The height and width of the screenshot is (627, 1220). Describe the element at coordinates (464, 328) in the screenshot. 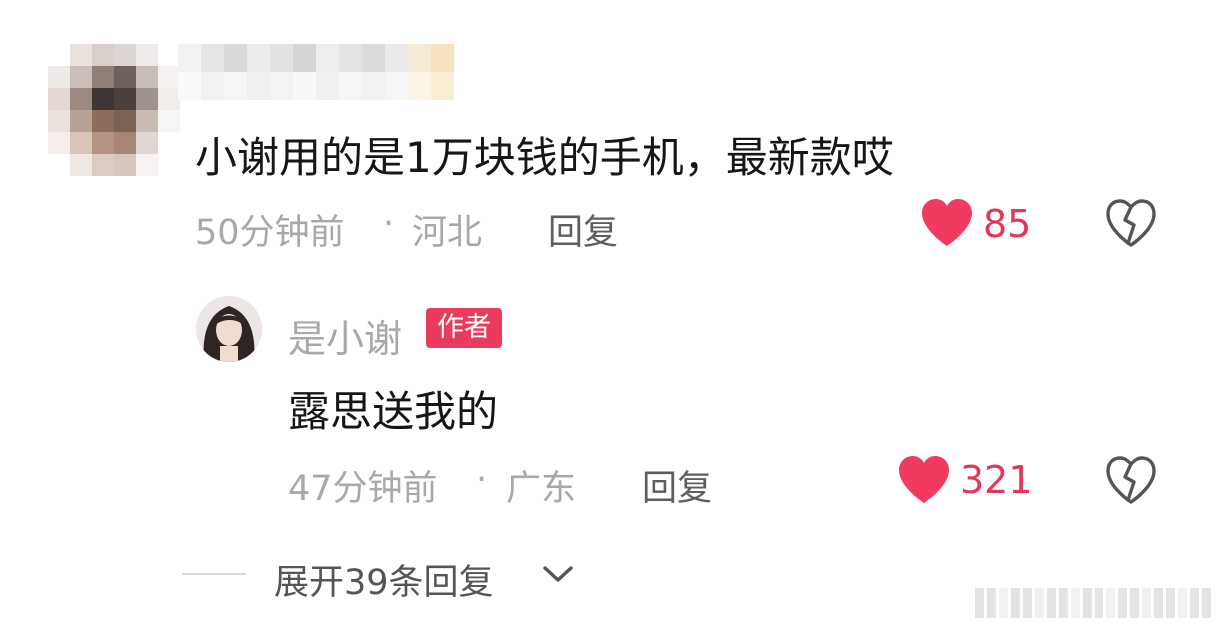

I see `author-badge: 作者` at that location.